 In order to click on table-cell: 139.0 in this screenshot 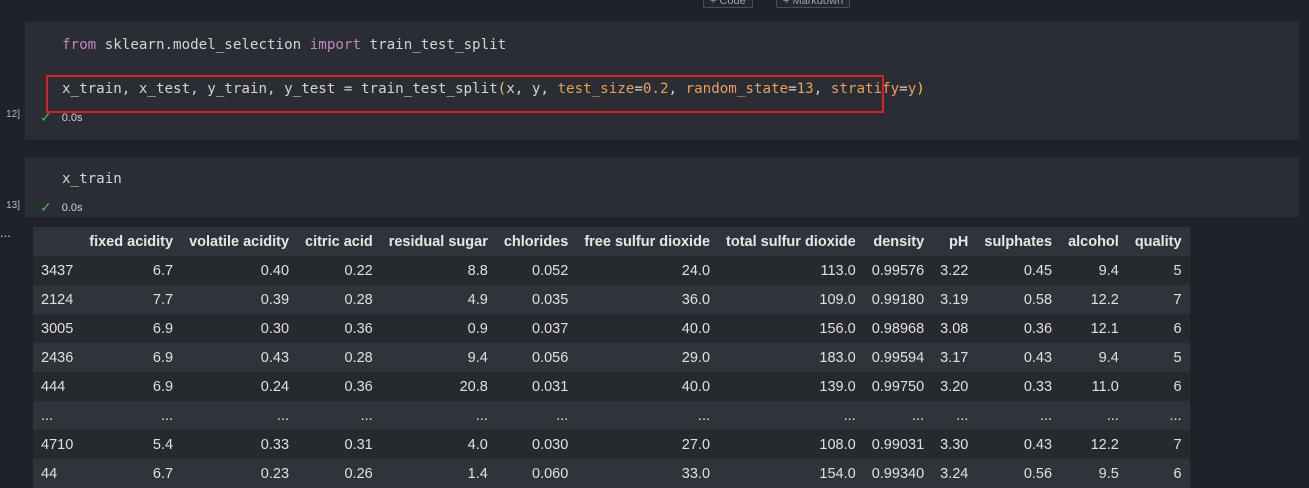, I will do `click(837, 386)`.